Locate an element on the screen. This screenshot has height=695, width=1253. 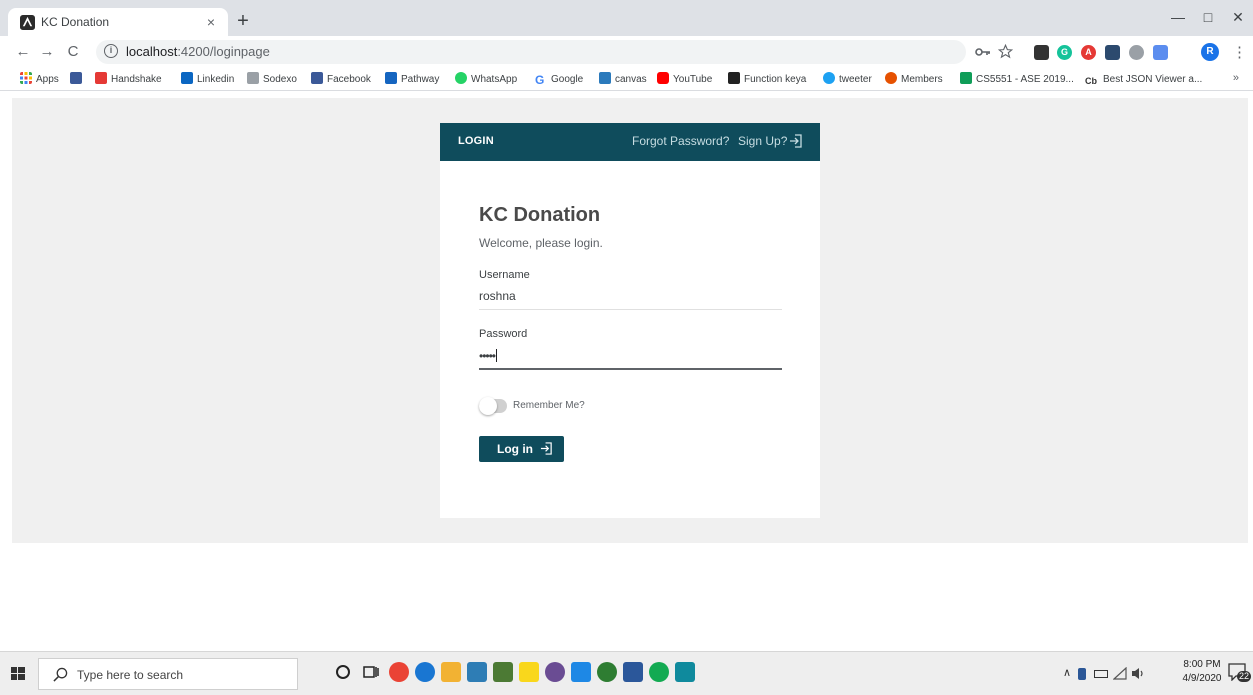
username-underline is located at coordinates (630, 309).